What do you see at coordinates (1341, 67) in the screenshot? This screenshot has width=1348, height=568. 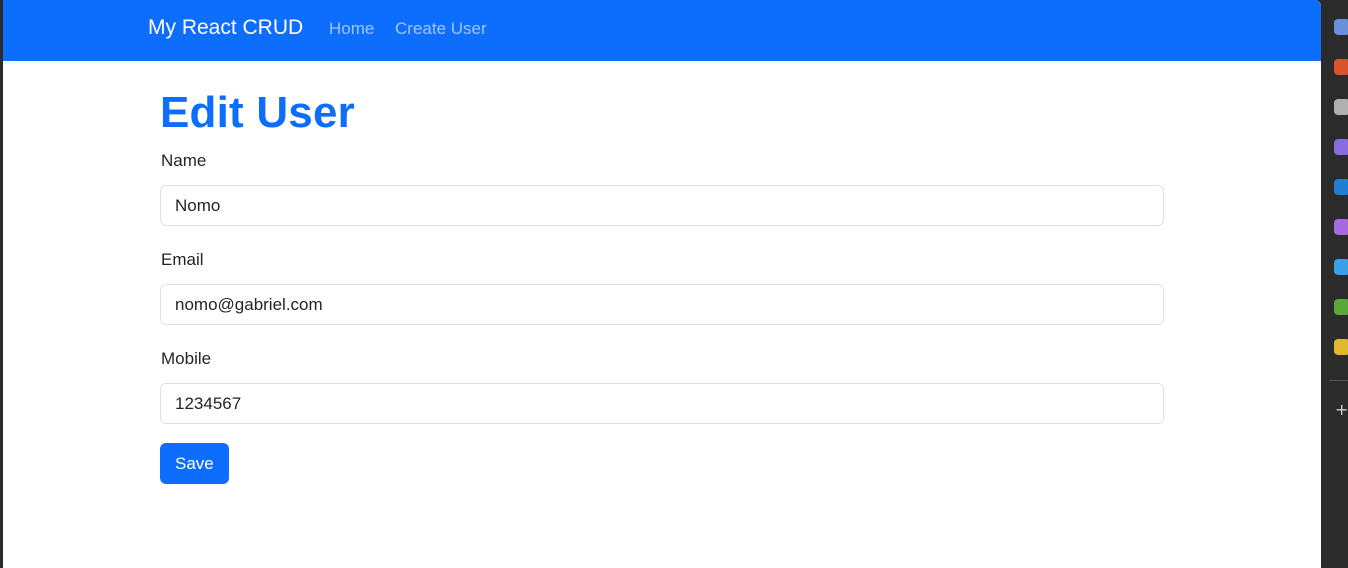 I see `toolbox-icon` at bounding box center [1341, 67].